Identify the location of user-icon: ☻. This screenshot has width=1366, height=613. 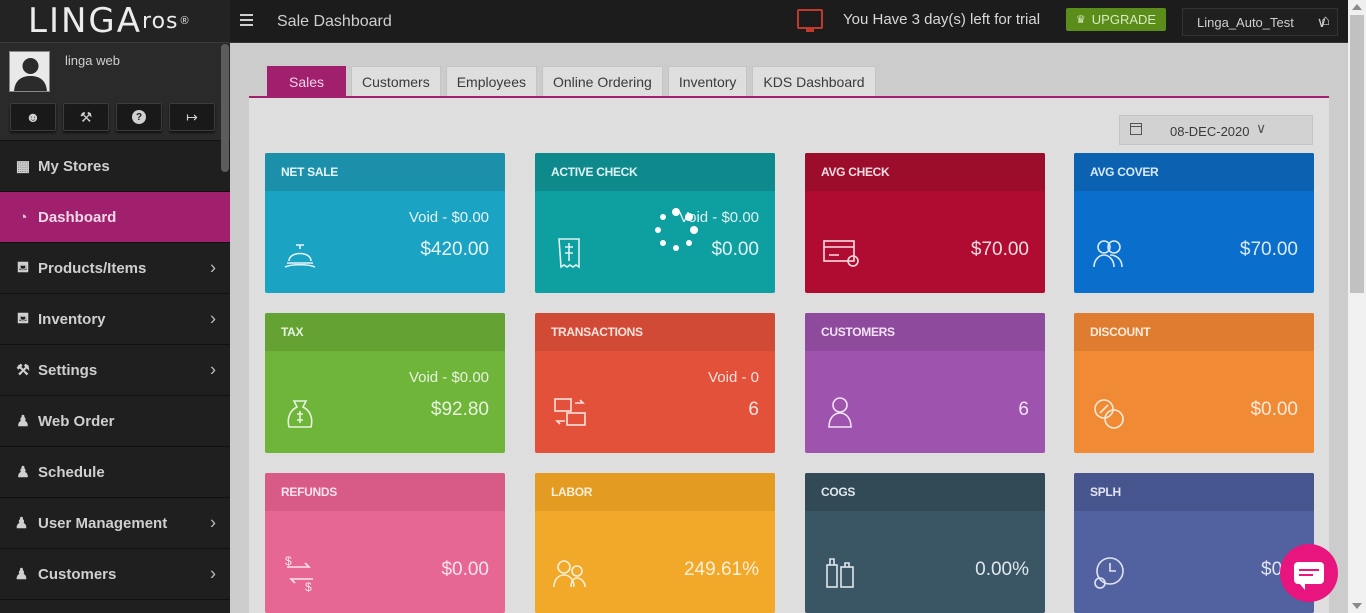
(33, 117).